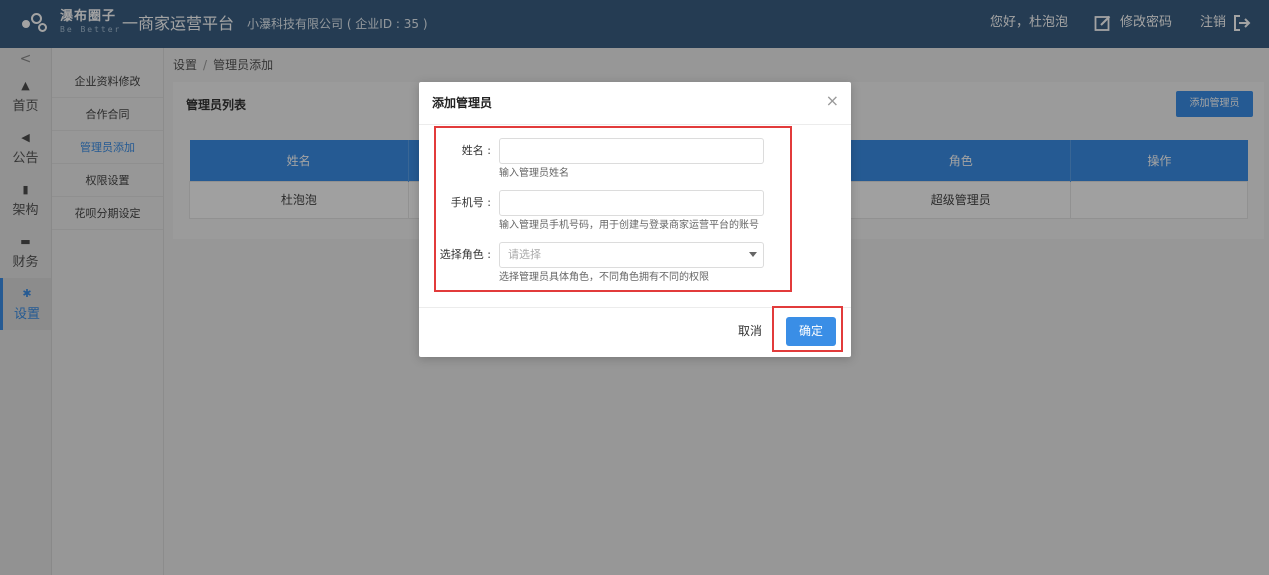 The width and height of the screenshot is (1269, 575). Describe the element at coordinates (462, 103) in the screenshot. I see `dialog-title: 添加管理员` at that location.